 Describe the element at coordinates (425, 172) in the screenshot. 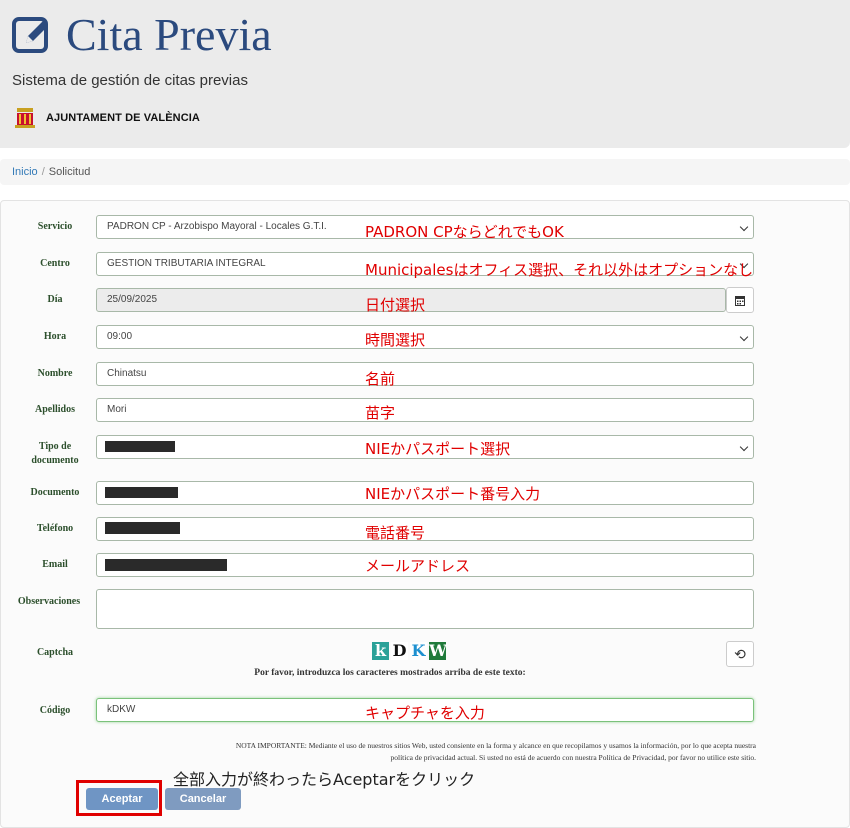

I see `breadcrumb: Inicio / Solicitud` at that location.